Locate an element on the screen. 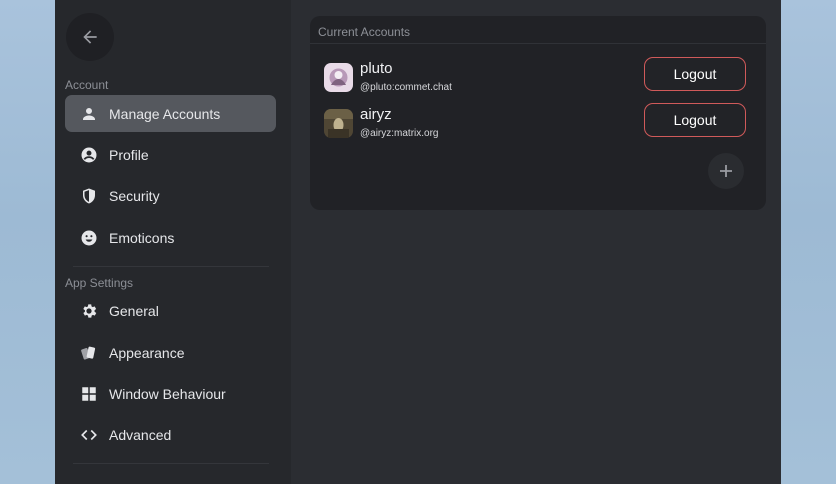  account-circle-icon is located at coordinates (89, 155).